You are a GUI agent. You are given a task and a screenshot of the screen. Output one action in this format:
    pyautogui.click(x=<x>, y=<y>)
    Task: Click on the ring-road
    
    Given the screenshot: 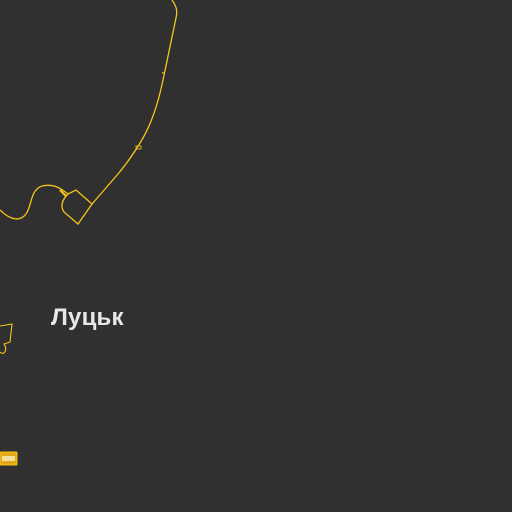 What is the action you would take?
    pyautogui.click(x=134, y=102)
    